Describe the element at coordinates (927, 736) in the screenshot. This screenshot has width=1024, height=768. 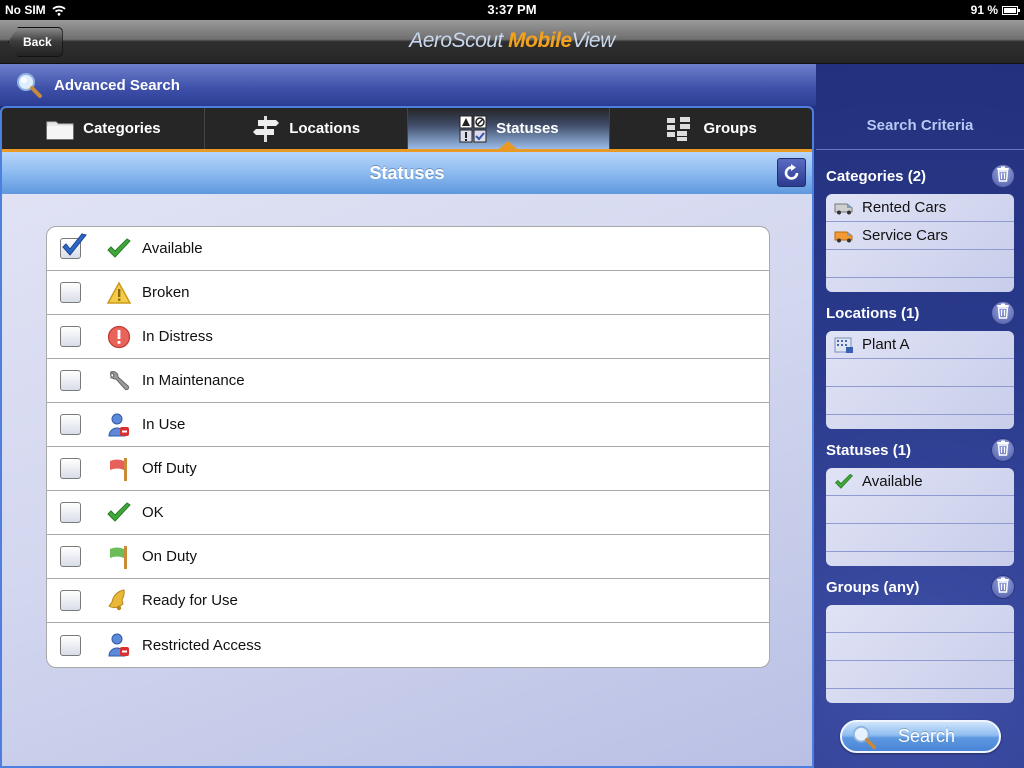
I see `search-button-label: Search` at that location.